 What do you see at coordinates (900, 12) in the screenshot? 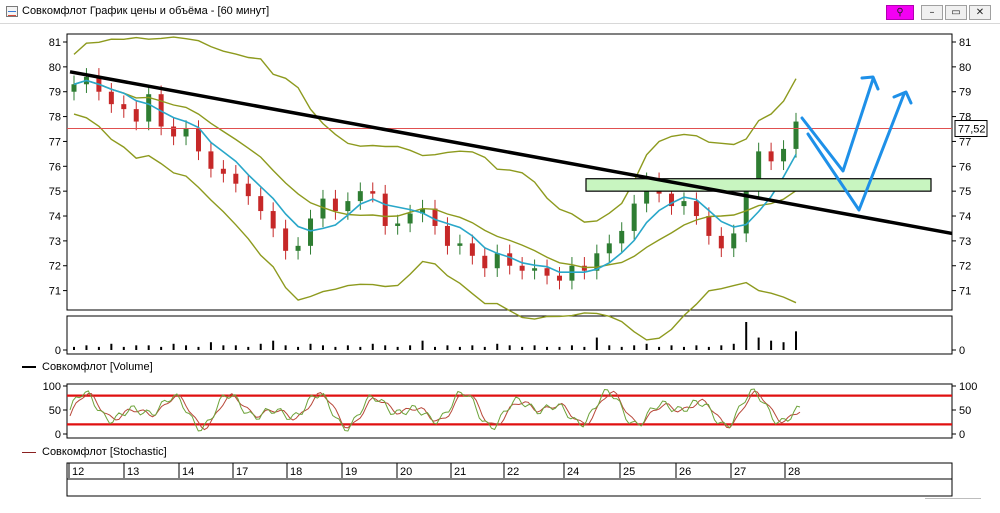
I see `pin-button: ⚲` at bounding box center [900, 12].